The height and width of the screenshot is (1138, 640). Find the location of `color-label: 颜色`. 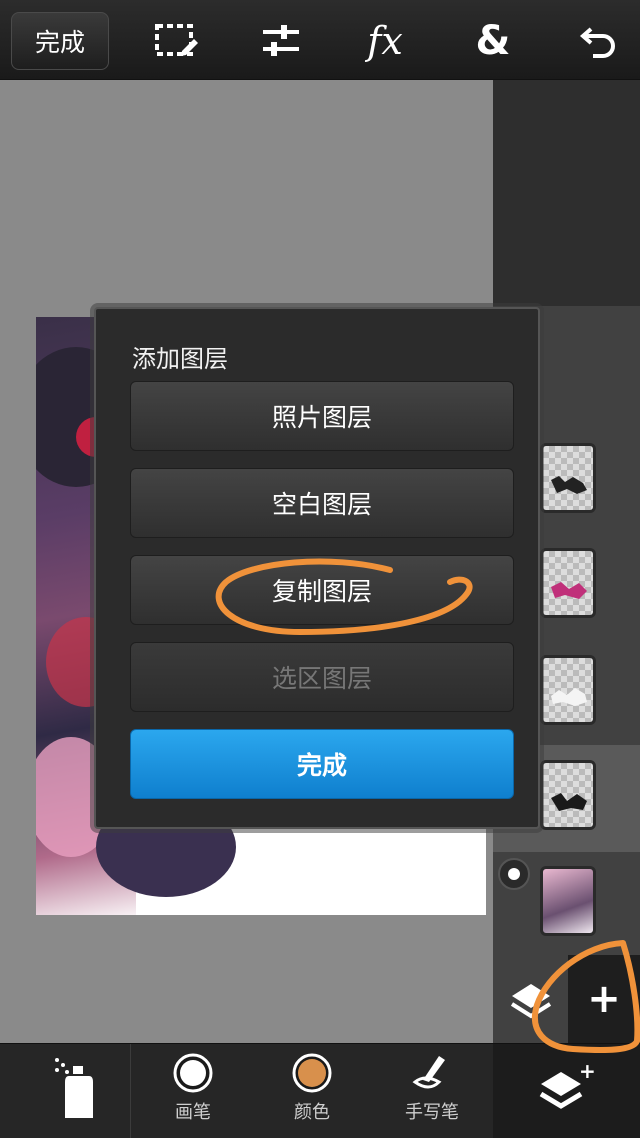

color-label: 颜色 is located at coordinates (312, 1112).